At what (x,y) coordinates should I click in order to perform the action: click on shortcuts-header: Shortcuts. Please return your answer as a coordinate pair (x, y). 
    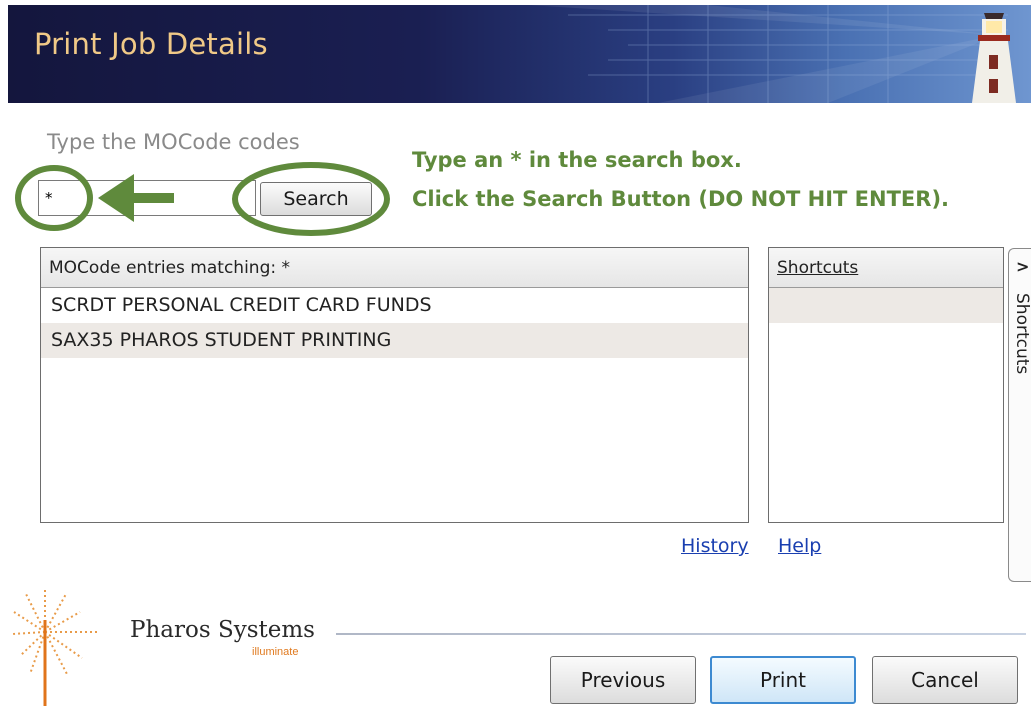
    Looking at the image, I should click on (886, 268).